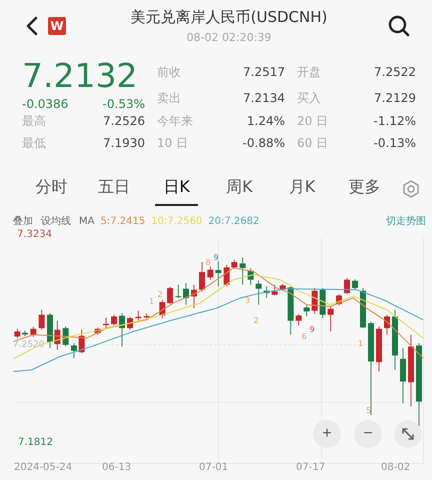  What do you see at coordinates (263, 72) in the screenshot?
I see `stat-value: 7.2517` at bounding box center [263, 72].